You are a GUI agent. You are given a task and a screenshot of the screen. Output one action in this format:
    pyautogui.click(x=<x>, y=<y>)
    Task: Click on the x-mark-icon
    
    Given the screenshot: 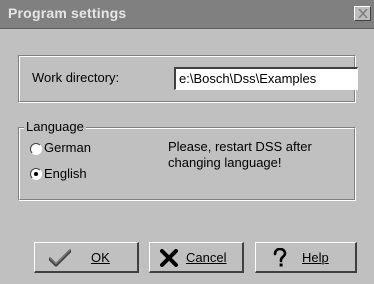 What is the action you would take?
    pyautogui.click(x=169, y=258)
    